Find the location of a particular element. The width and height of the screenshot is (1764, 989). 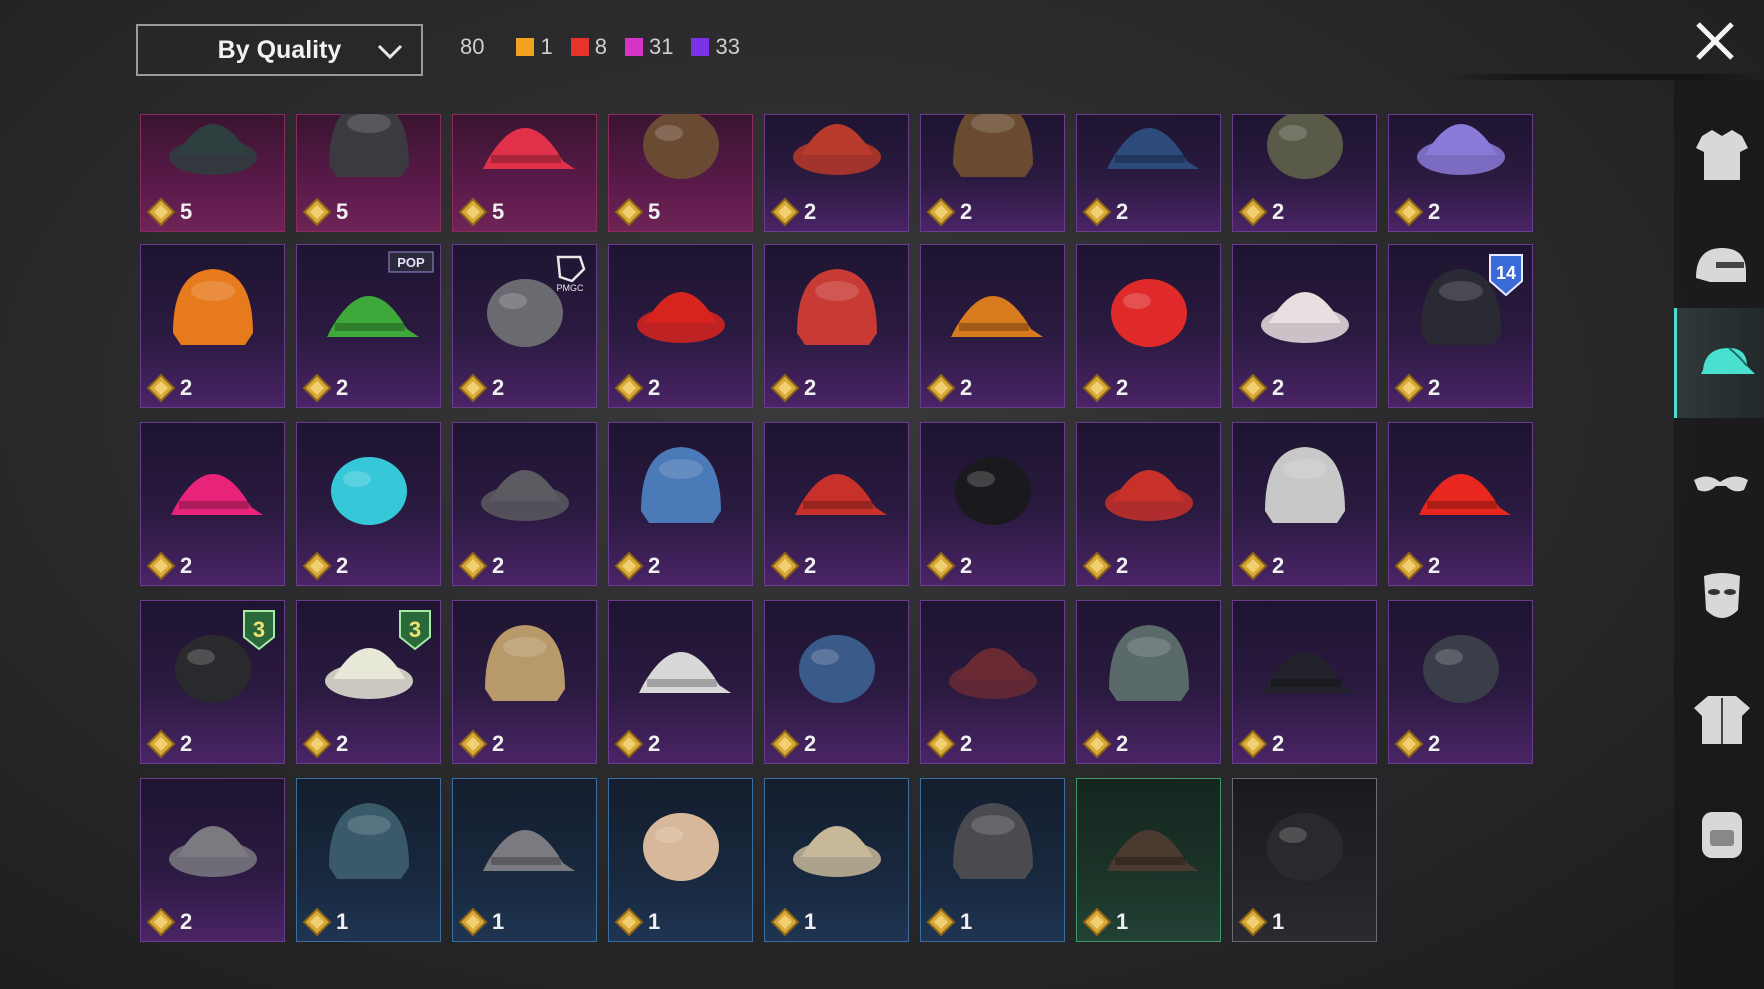

item-slot-camo-hat: 2 is located at coordinates (212, 860).